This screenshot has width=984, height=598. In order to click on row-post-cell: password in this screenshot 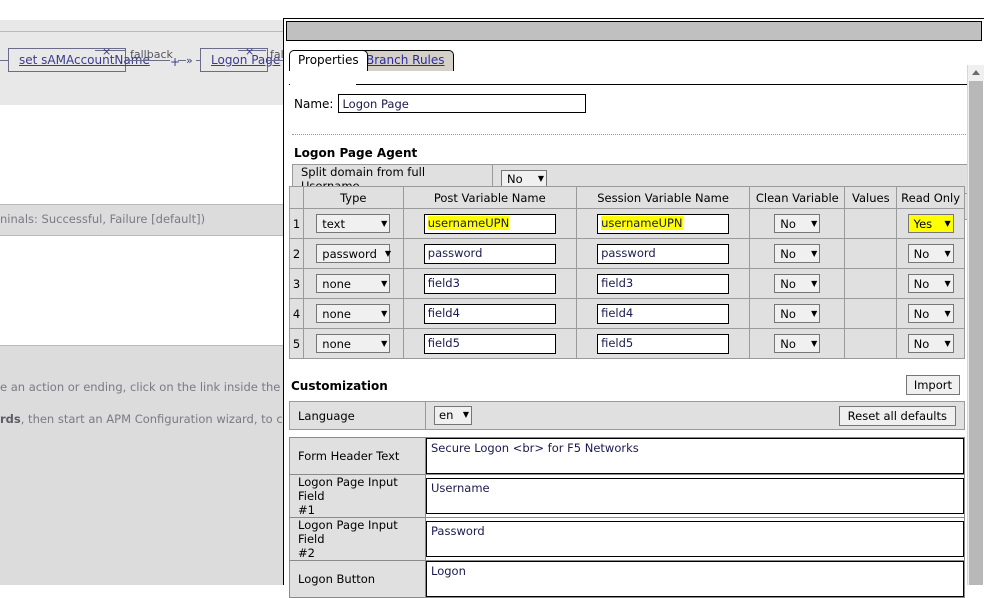, I will do `click(489, 253)`.